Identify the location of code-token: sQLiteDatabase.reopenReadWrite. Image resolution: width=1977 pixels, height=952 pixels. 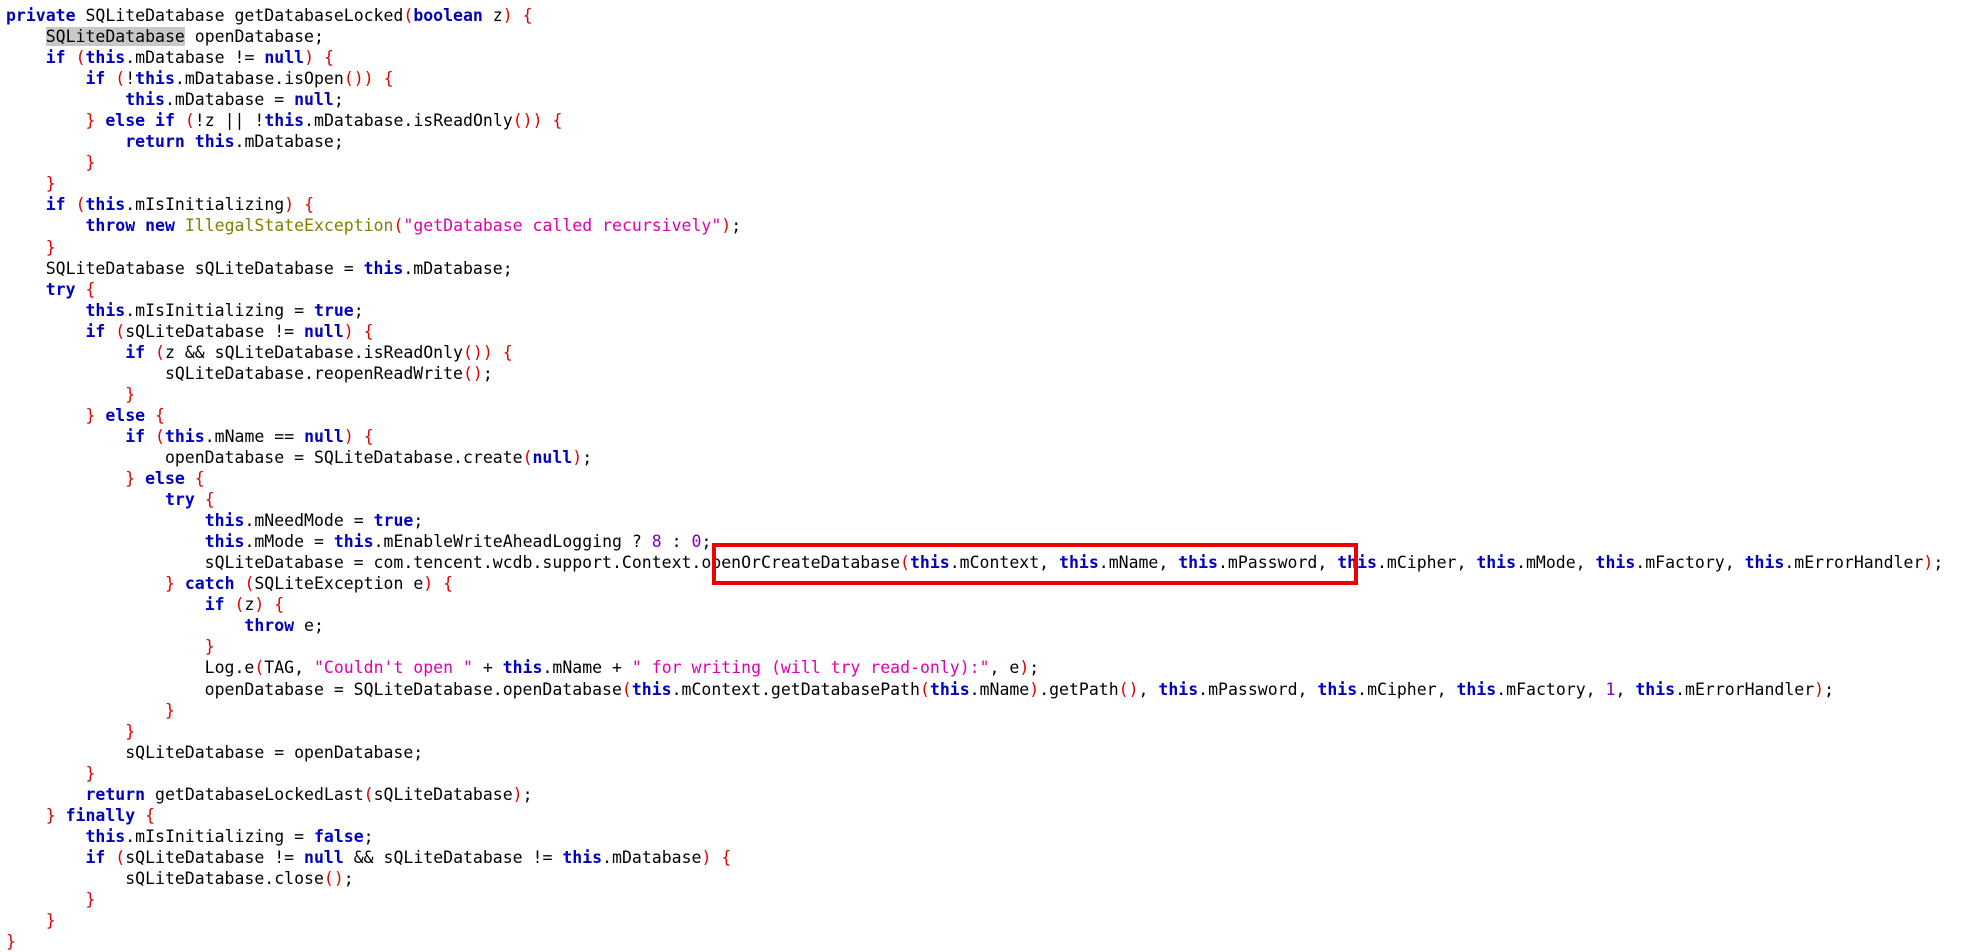
(234, 373).